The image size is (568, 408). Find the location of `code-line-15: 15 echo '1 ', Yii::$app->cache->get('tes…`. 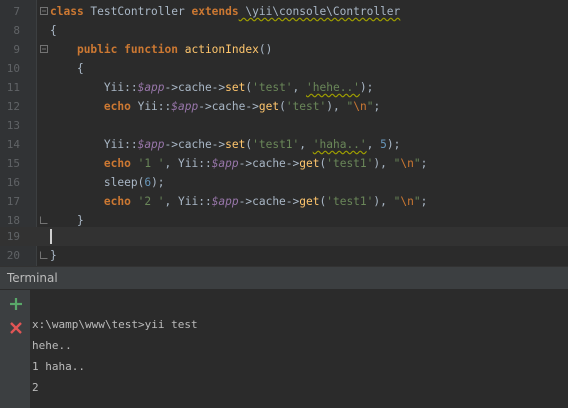

code-line-15: 15 echo '1 ', Yii::$app->cache->get('tes… is located at coordinates (284, 163).